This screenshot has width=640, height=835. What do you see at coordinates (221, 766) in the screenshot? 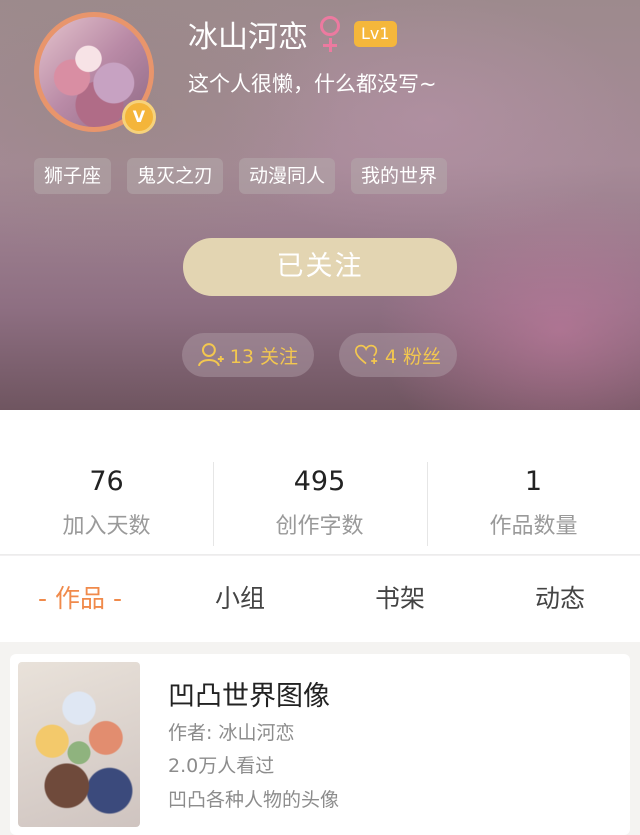
I see `work-views: 2.0万人看过` at bounding box center [221, 766].